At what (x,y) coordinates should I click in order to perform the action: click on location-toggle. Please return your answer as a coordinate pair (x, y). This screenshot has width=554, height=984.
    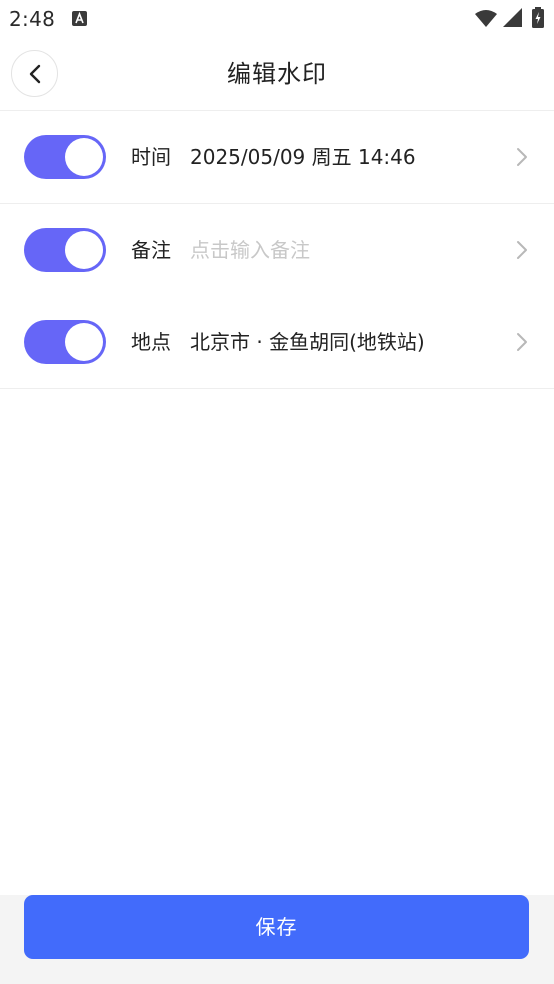
    Looking at the image, I should click on (65, 342).